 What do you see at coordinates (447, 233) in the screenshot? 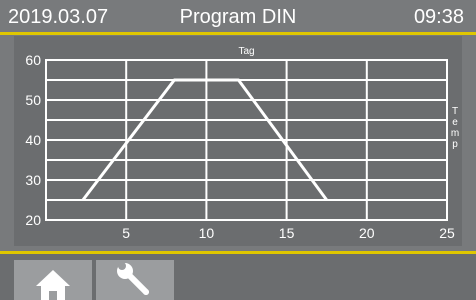
I see `x-tick-label: 25` at bounding box center [447, 233].